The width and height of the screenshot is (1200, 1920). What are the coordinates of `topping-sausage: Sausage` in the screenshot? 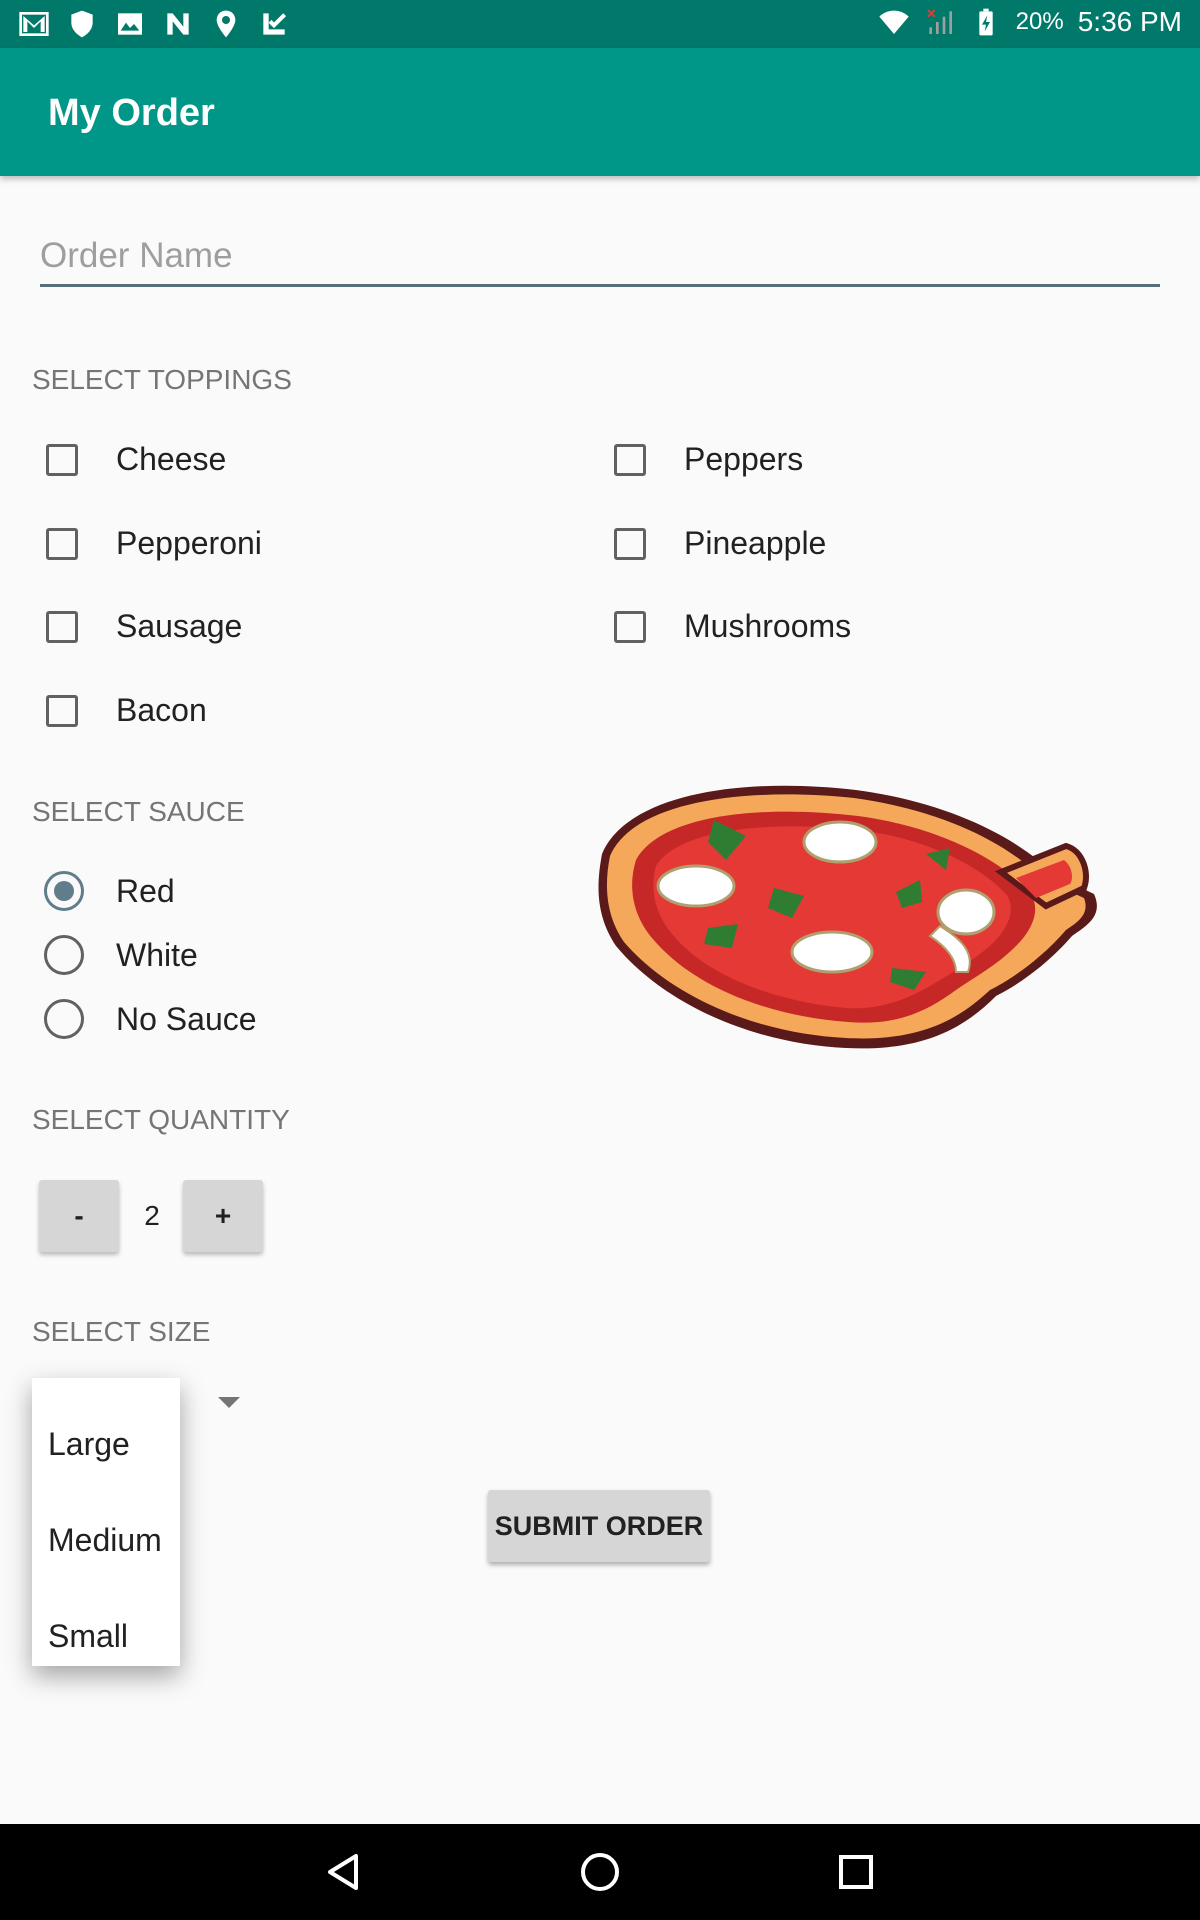 It's located at (144, 627).